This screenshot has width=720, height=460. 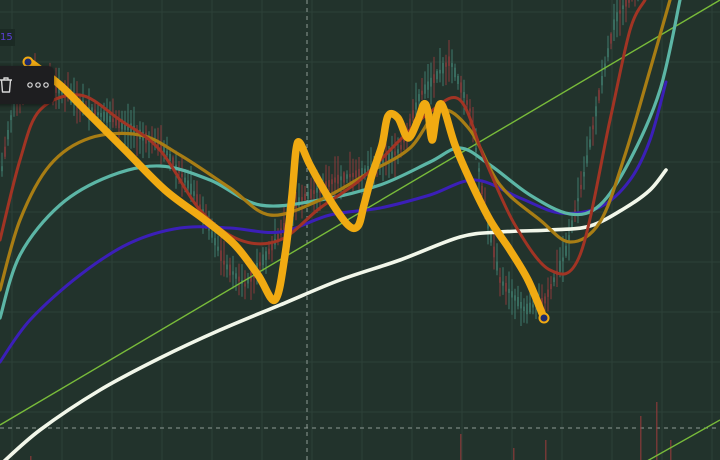 What do you see at coordinates (351, 431) in the screenshot?
I see `volume-bars` at bounding box center [351, 431].